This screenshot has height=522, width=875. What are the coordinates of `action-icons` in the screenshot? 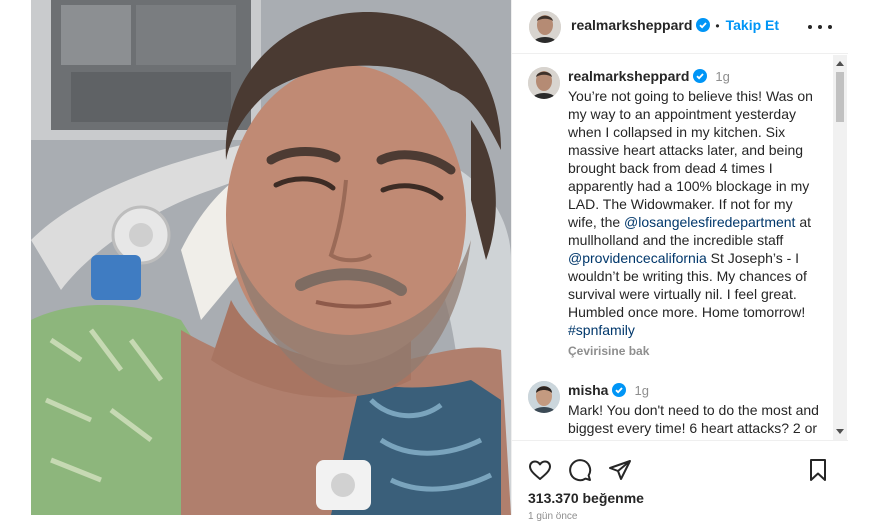 It's located at (580, 470).